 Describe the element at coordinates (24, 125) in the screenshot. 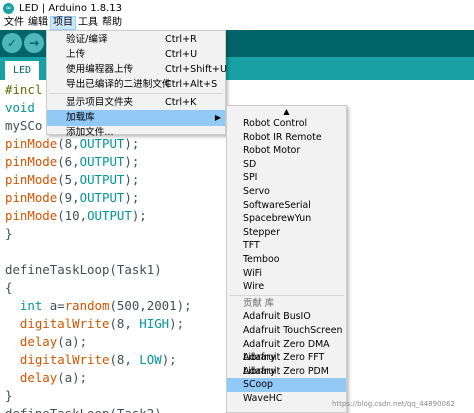

I see `code-token: mySCo` at that location.